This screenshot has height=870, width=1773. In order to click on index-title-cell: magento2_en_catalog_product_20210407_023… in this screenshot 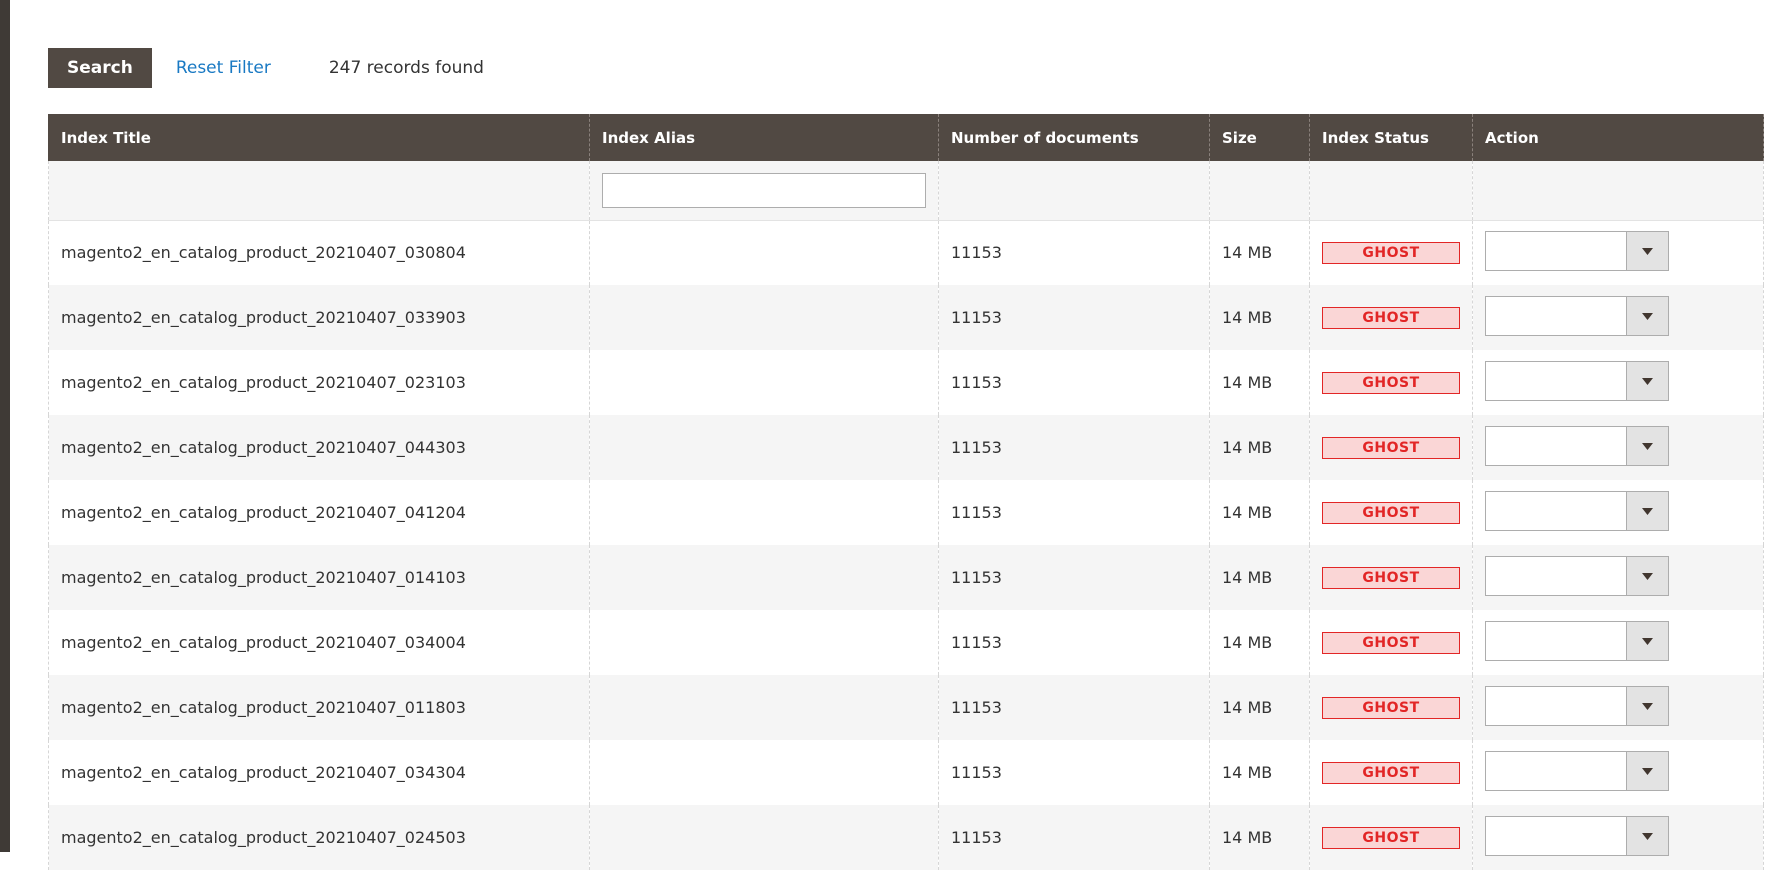, I will do `click(319, 382)`.